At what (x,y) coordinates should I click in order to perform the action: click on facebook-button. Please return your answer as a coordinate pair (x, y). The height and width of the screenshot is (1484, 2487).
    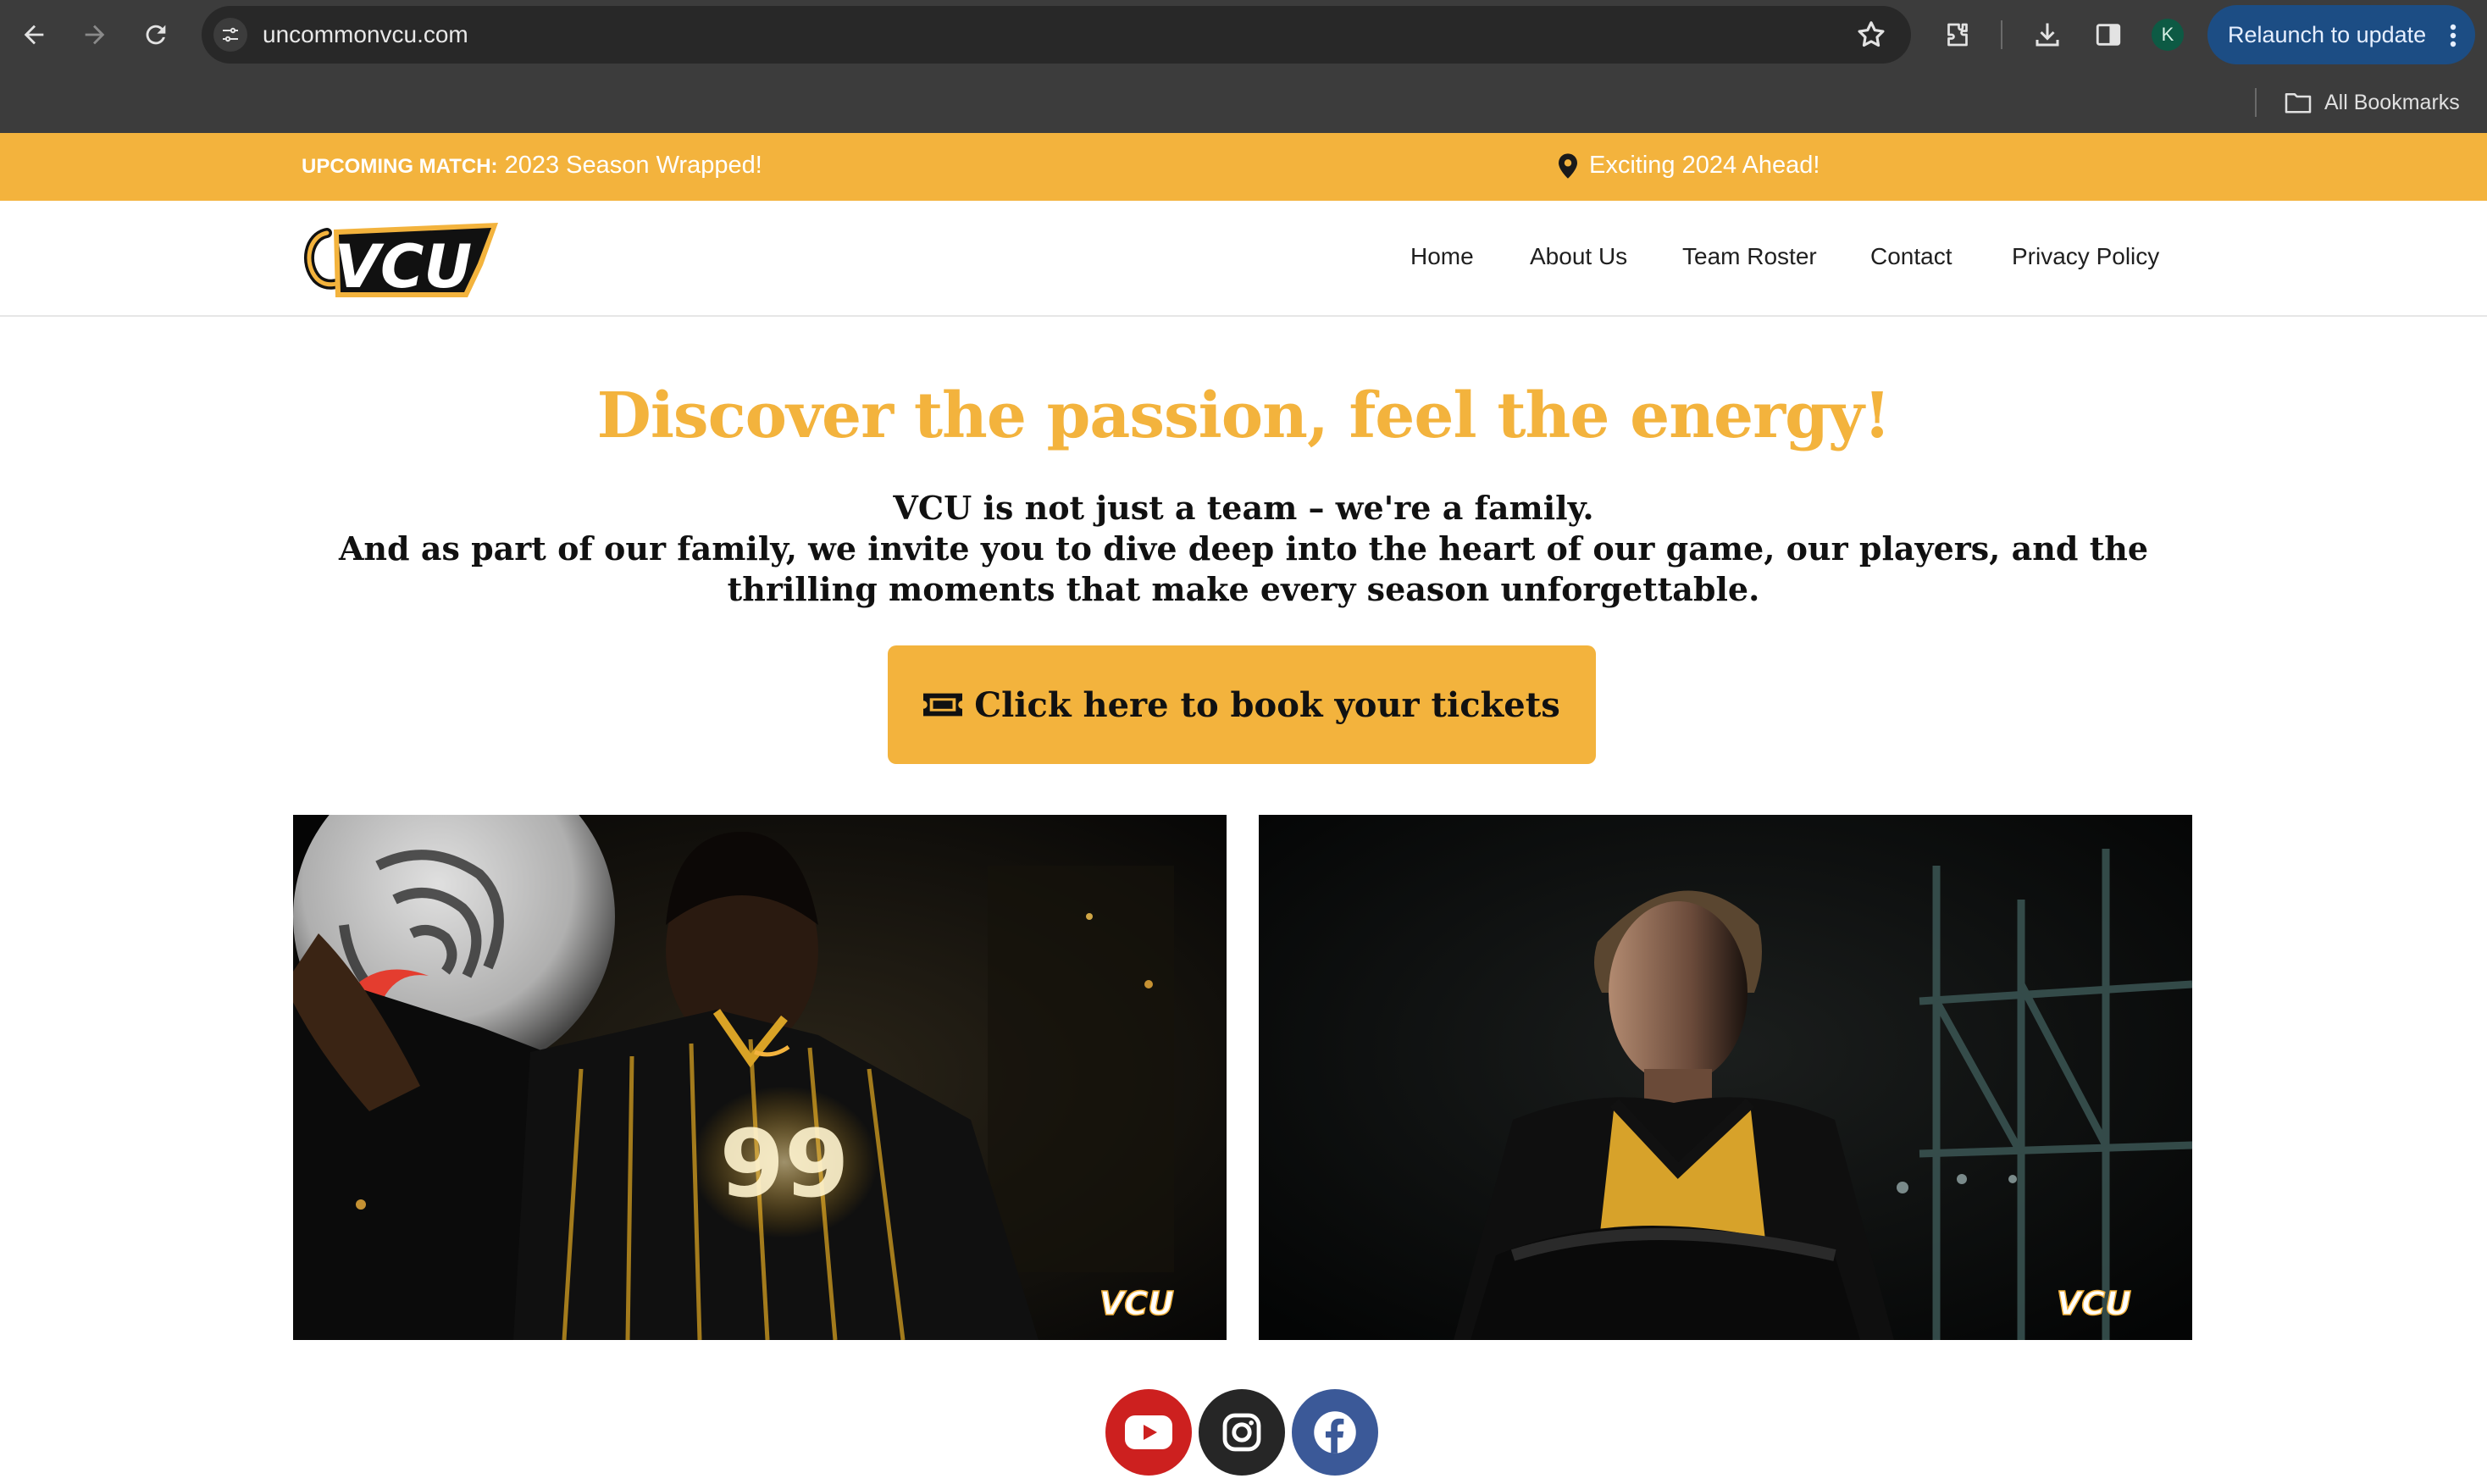
    Looking at the image, I should click on (1335, 1432).